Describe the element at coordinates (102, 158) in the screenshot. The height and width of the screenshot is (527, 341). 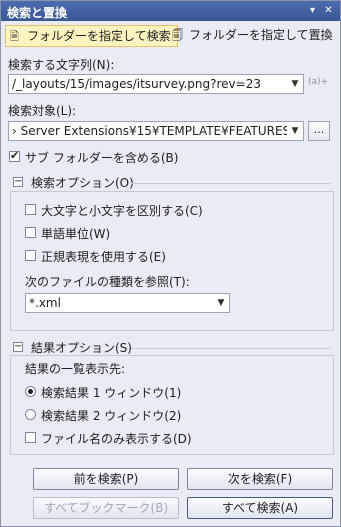
I see `include-subfolders-label: サブ フォルダーを含める(B)` at that location.